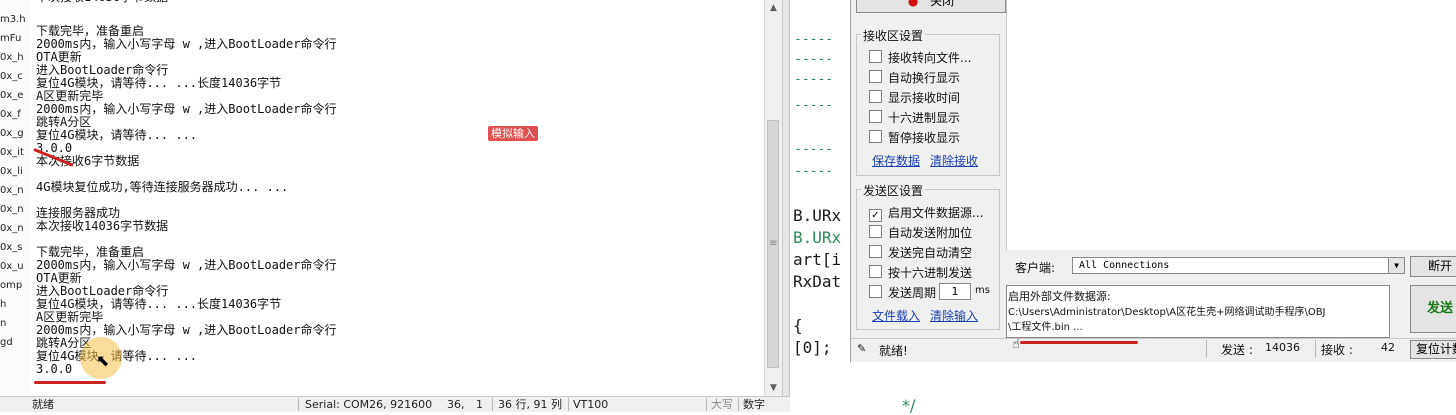 This screenshot has height=415, width=1456. What do you see at coordinates (15, 285) in the screenshot?
I see `file-tree-item: omp` at bounding box center [15, 285].